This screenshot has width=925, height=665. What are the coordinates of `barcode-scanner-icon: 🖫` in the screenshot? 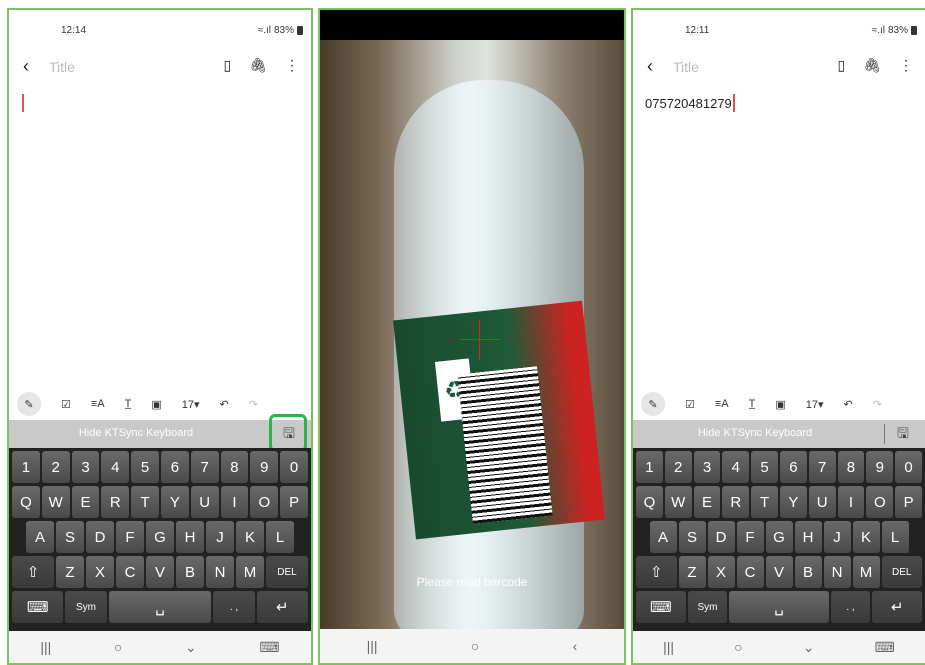 It's located at (903, 435).